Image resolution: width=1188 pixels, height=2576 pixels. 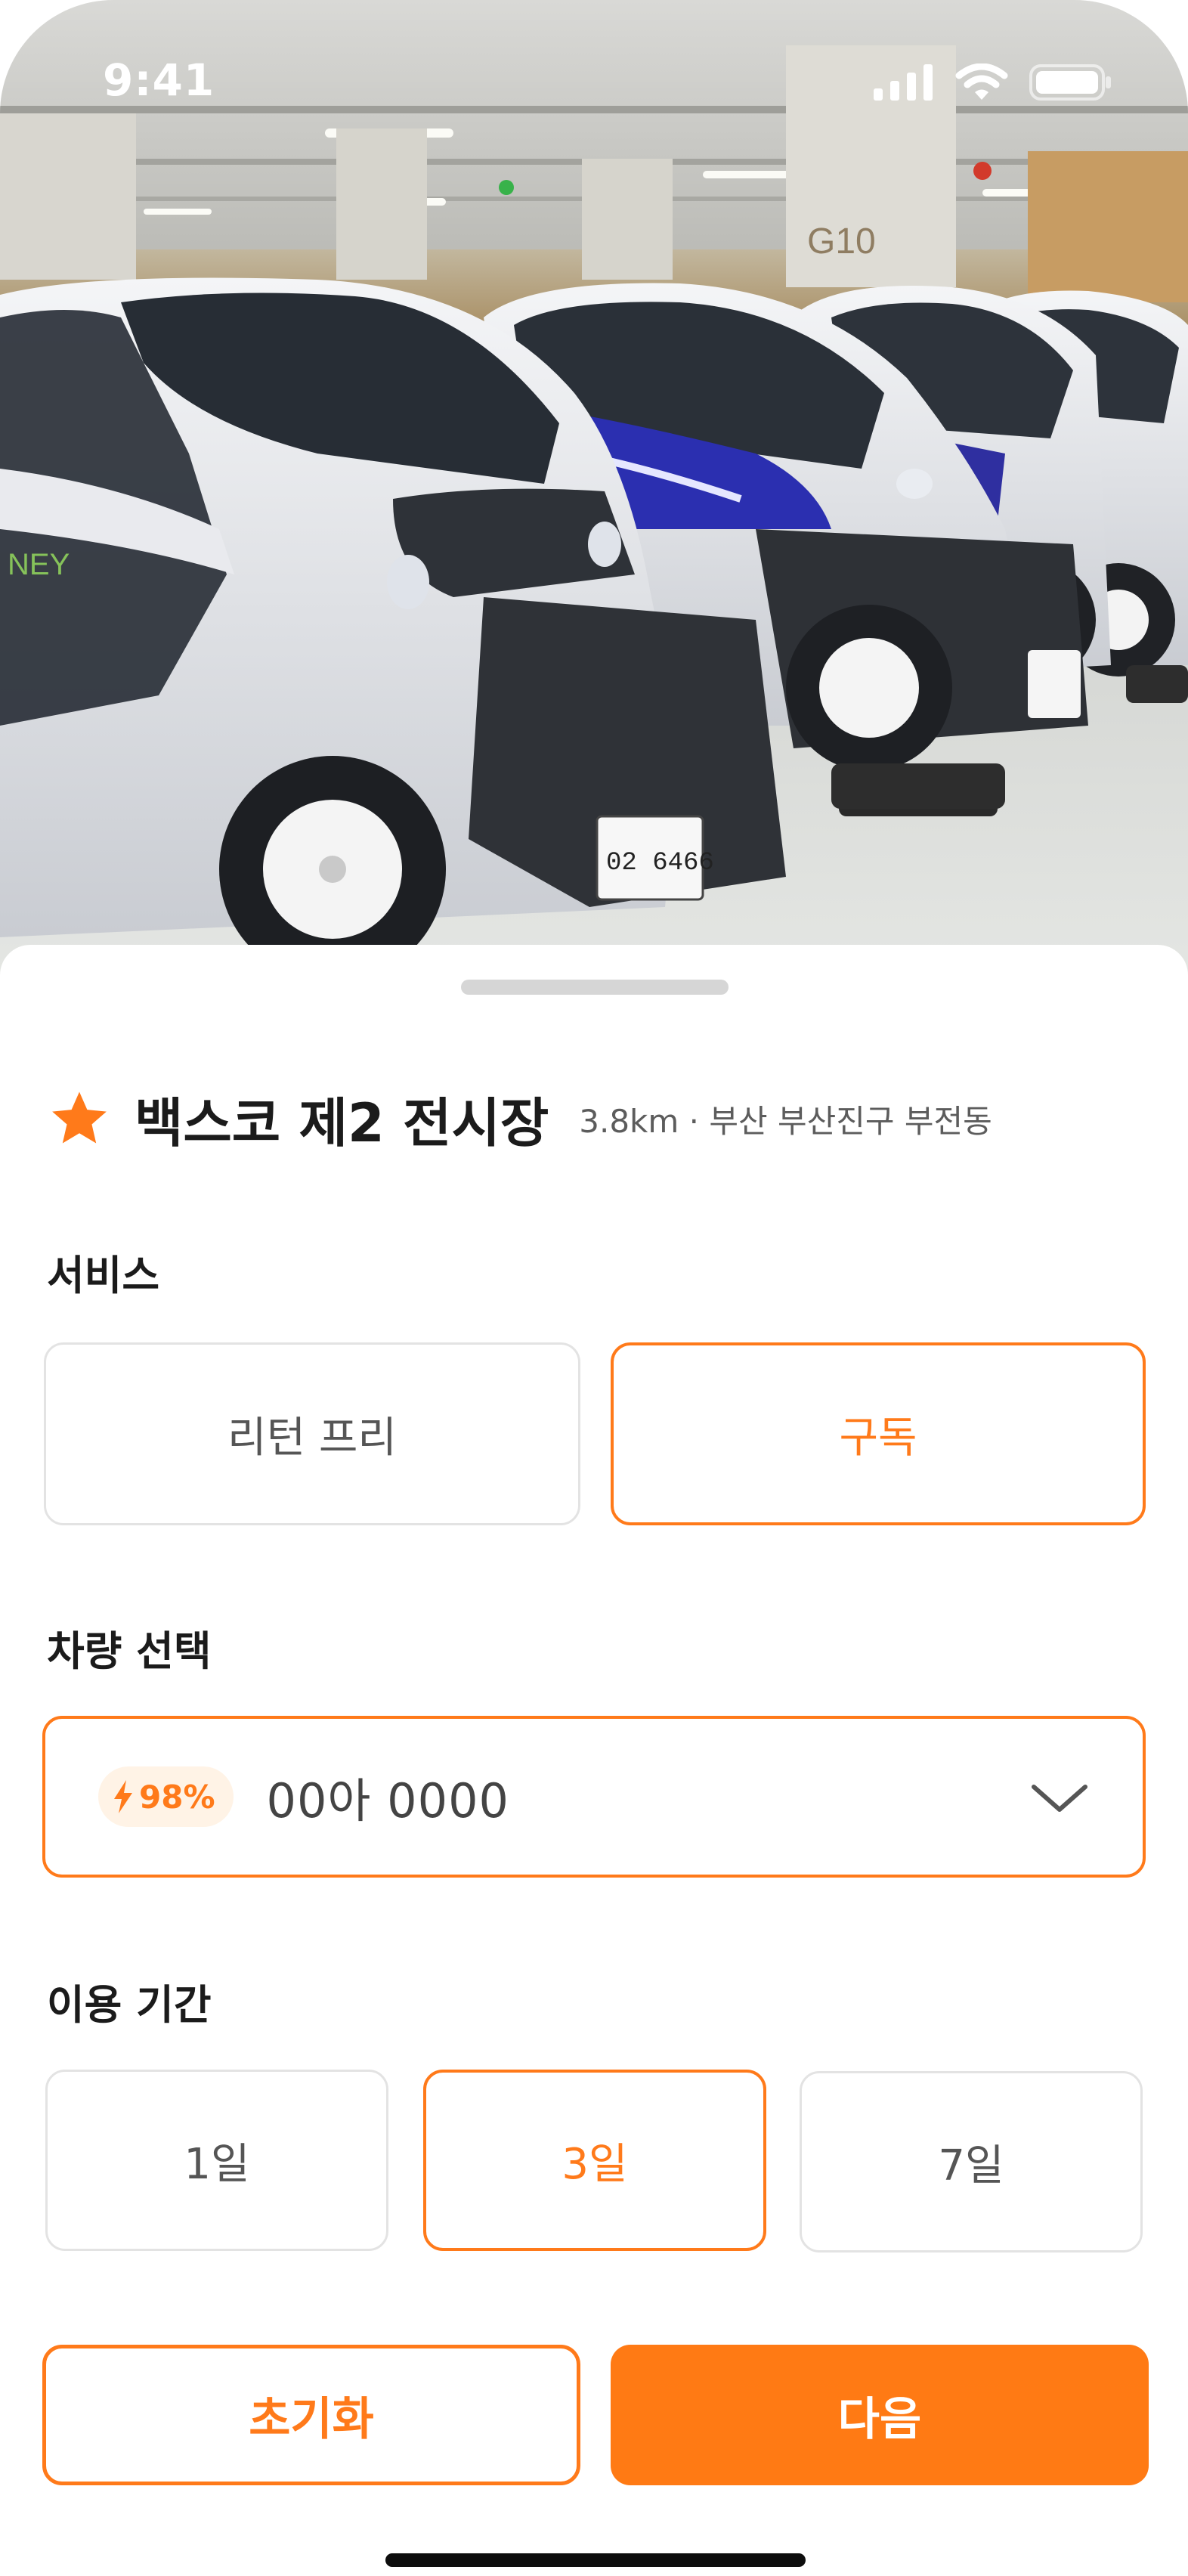 What do you see at coordinates (311, 2415) in the screenshot?
I see `reset-button: 초기화` at bounding box center [311, 2415].